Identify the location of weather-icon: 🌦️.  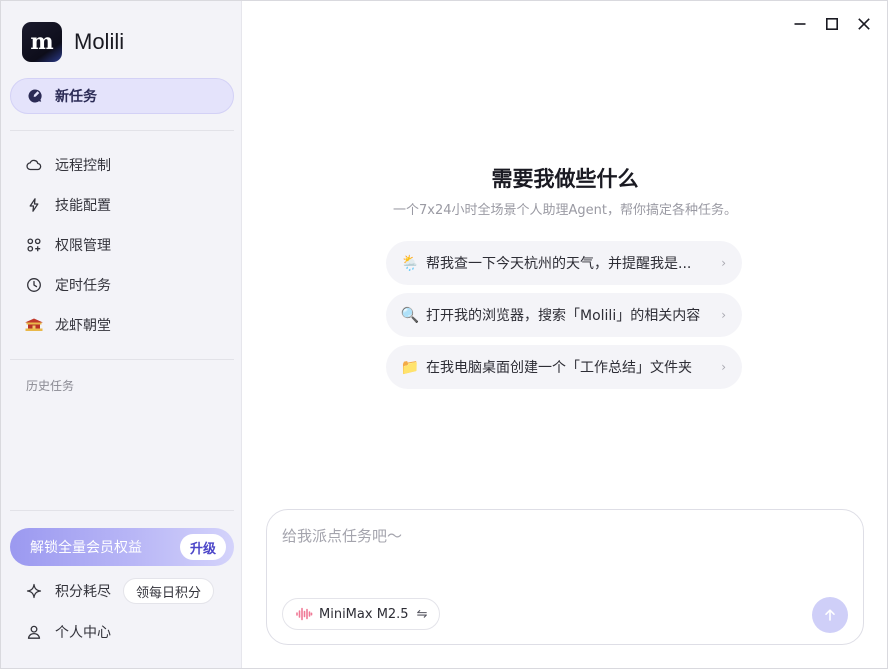
(410, 263).